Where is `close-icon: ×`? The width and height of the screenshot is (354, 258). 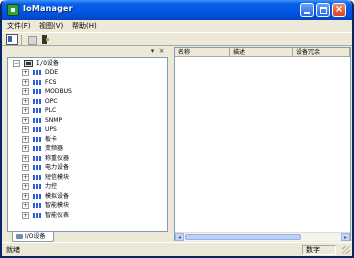 close-icon: × is located at coordinates (339, 9).